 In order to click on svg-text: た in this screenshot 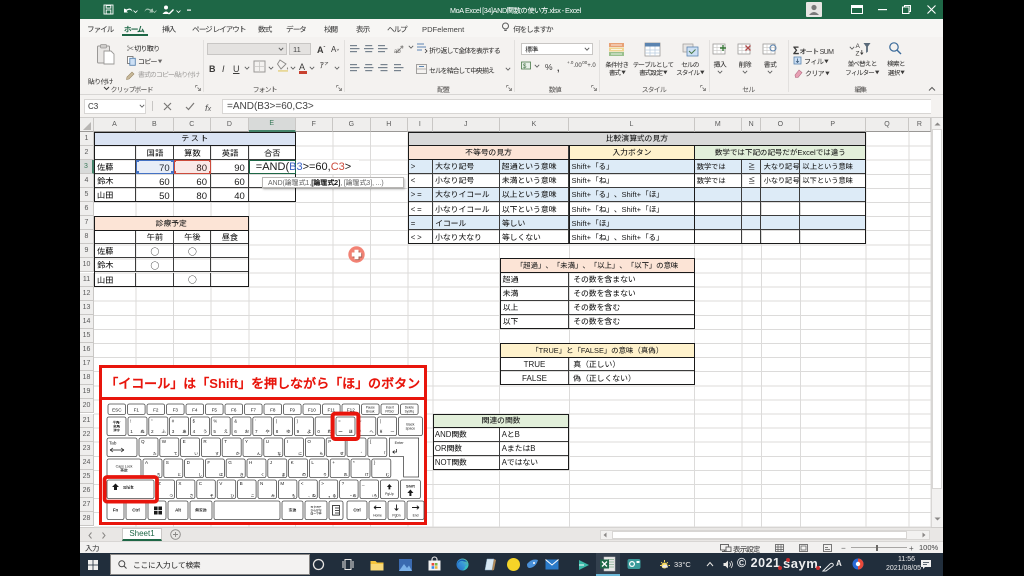, I will do `click(154, 454)`.